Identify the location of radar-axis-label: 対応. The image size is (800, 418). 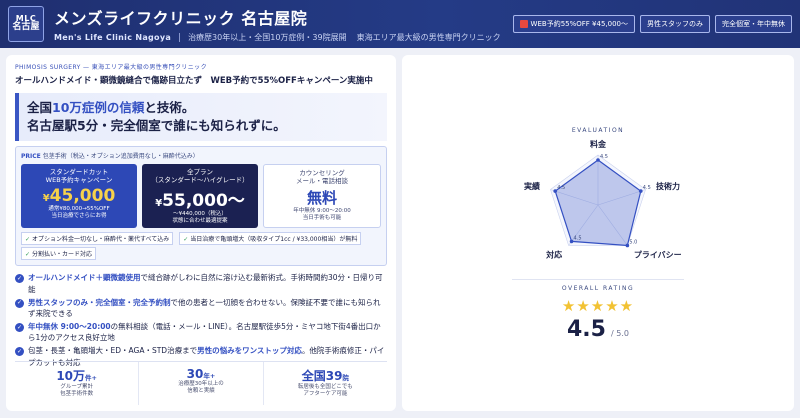
(553, 254).